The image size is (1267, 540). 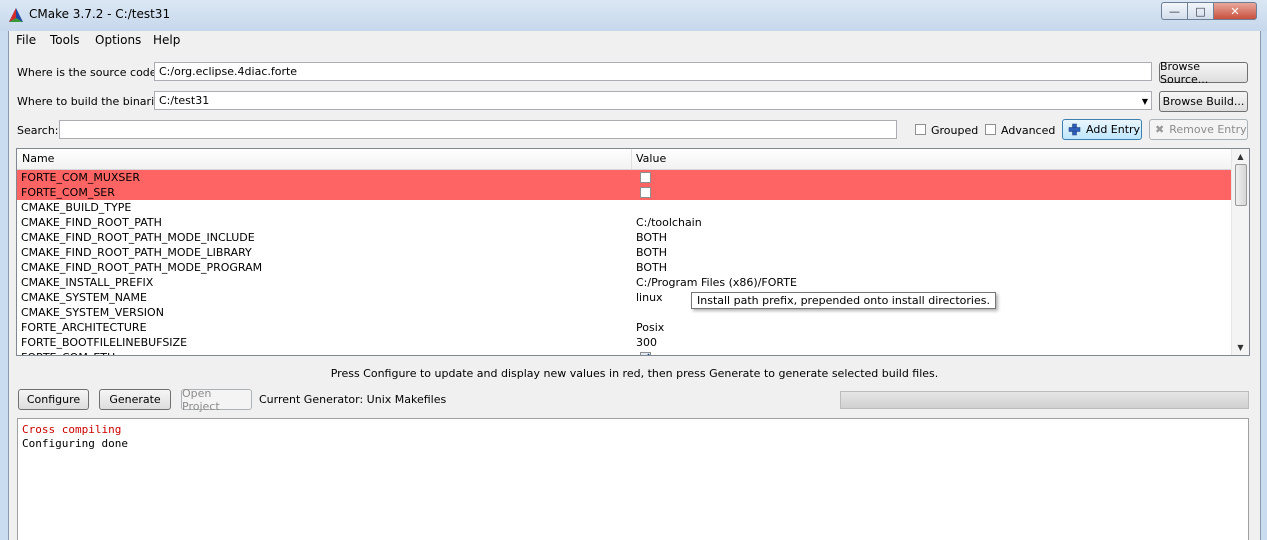 What do you see at coordinates (1174, 11) in the screenshot?
I see `minimize-button: —` at bounding box center [1174, 11].